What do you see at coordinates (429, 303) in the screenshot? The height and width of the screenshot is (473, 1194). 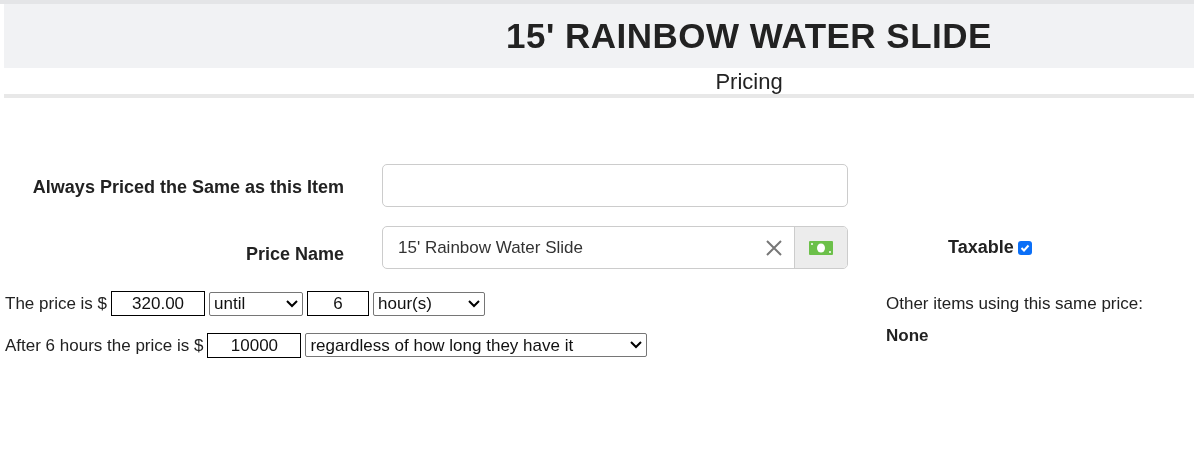 I see `dropdown: hour(s)` at bounding box center [429, 303].